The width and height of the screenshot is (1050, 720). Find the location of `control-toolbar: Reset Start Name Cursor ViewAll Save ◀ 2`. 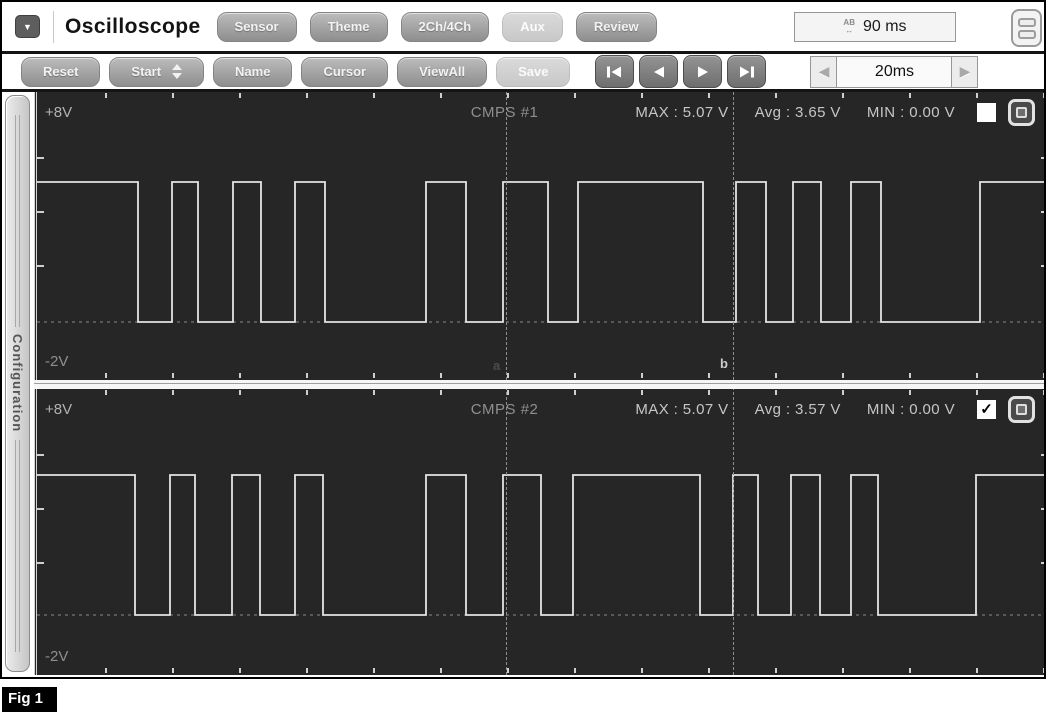

control-toolbar: Reset Start Name Cursor ViewAll Save ◀ 2 is located at coordinates (523, 73).